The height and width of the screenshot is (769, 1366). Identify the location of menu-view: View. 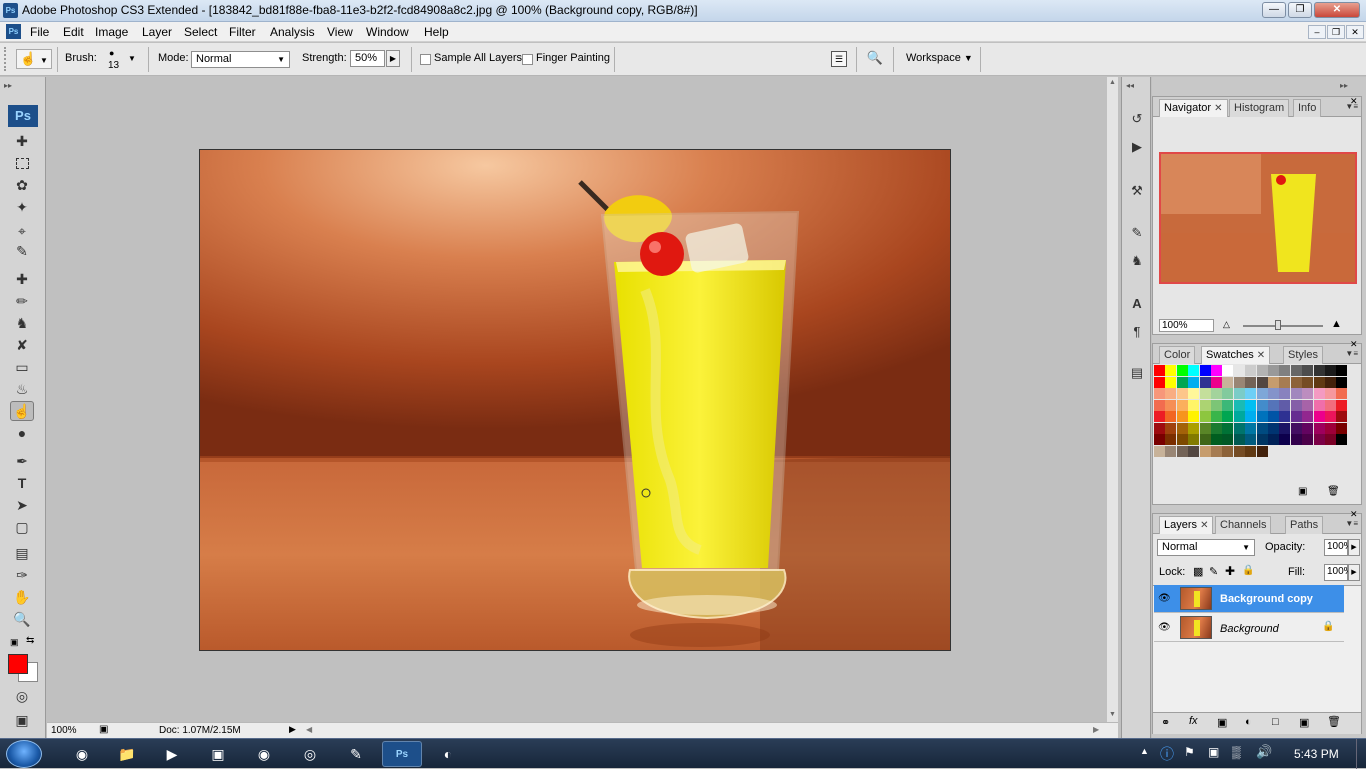
(340, 32).